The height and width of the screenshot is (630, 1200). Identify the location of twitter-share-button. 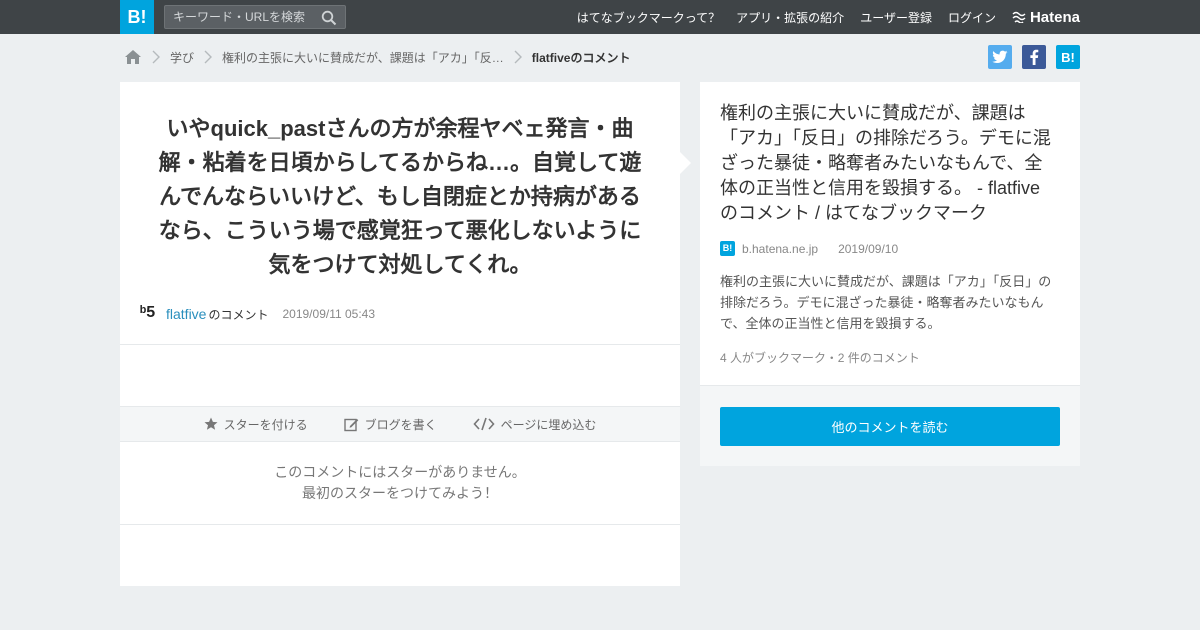
(1000, 57).